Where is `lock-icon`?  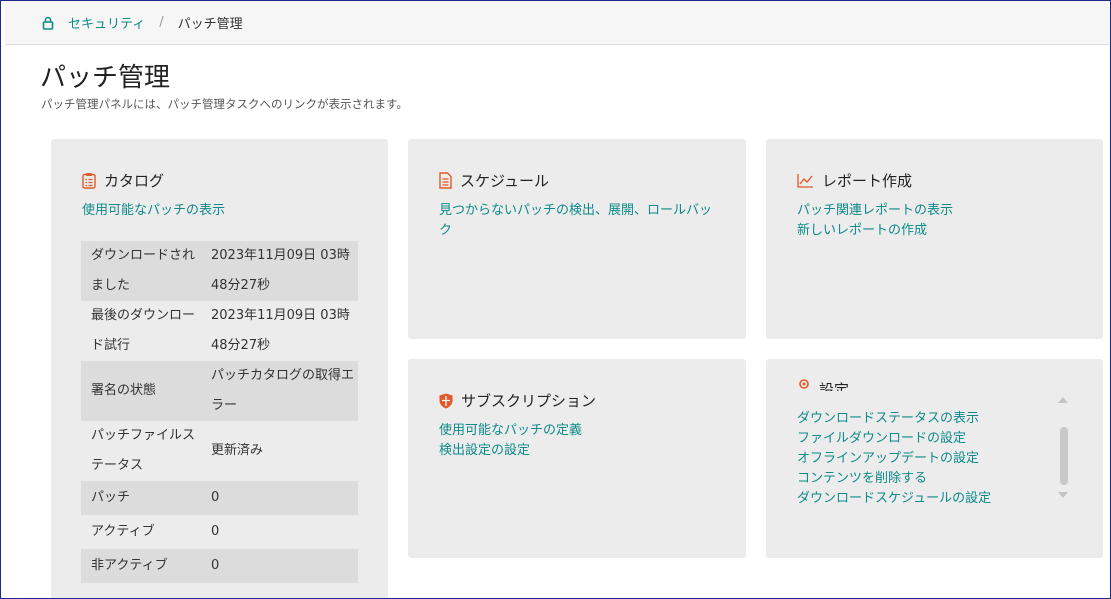
lock-icon is located at coordinates (48, 23).